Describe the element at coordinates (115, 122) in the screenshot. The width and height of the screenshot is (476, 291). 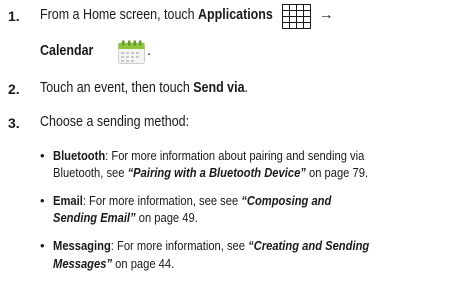
I see `step-3-text: Choose a sending method:` at that location.